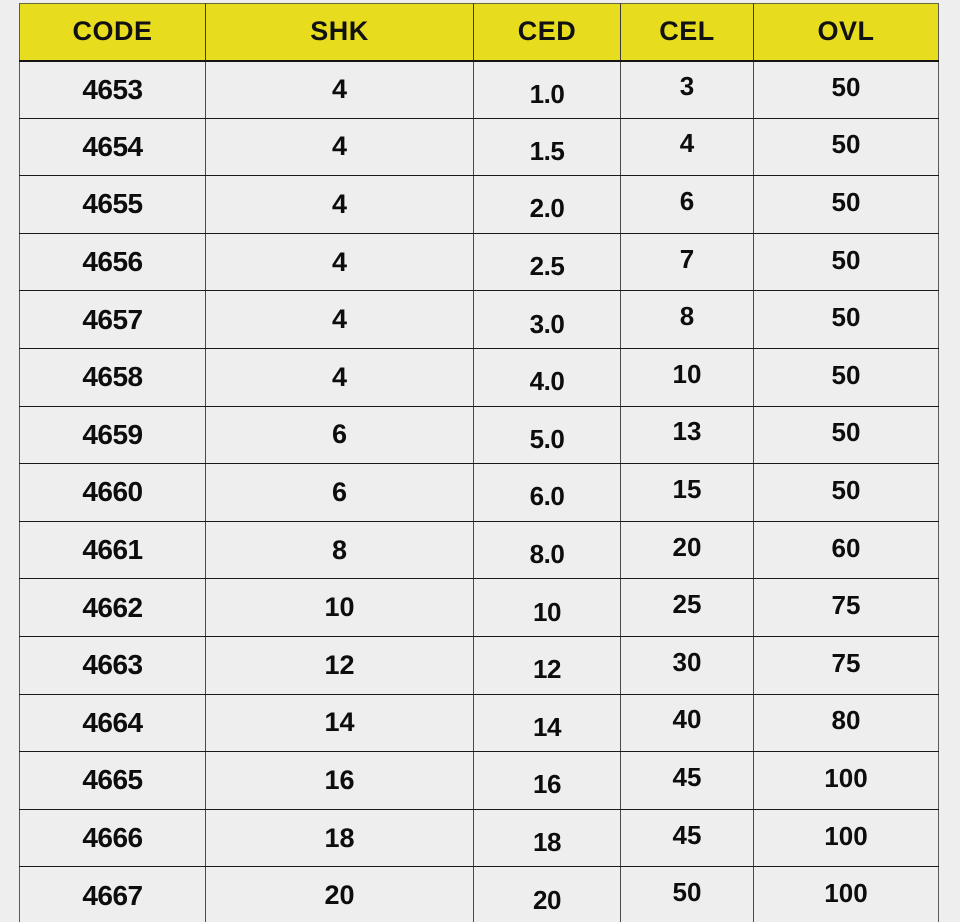 The height and width of the screenshot is (922, 960). I want to click on cell-code: 4658, so click(112, 377).